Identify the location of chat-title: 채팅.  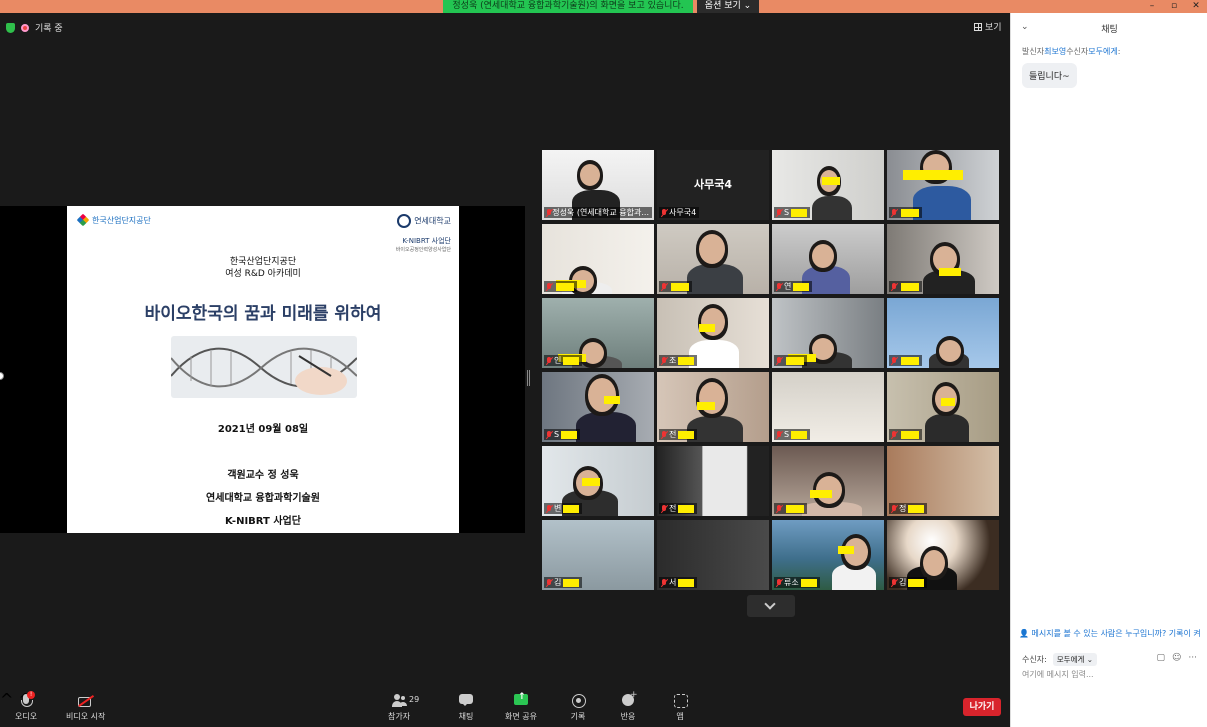
(1109, 30).